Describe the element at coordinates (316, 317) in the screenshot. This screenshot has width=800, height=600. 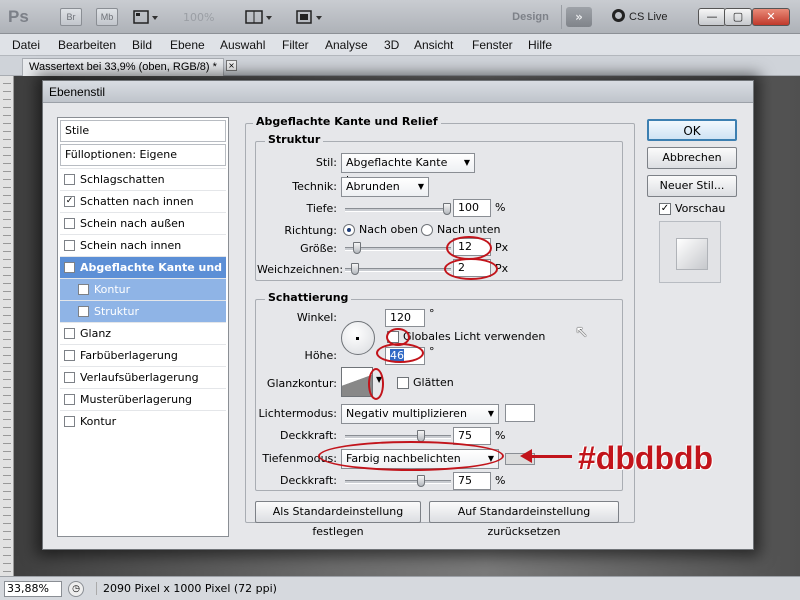
I see `angle-label: Winkel:` at that location.